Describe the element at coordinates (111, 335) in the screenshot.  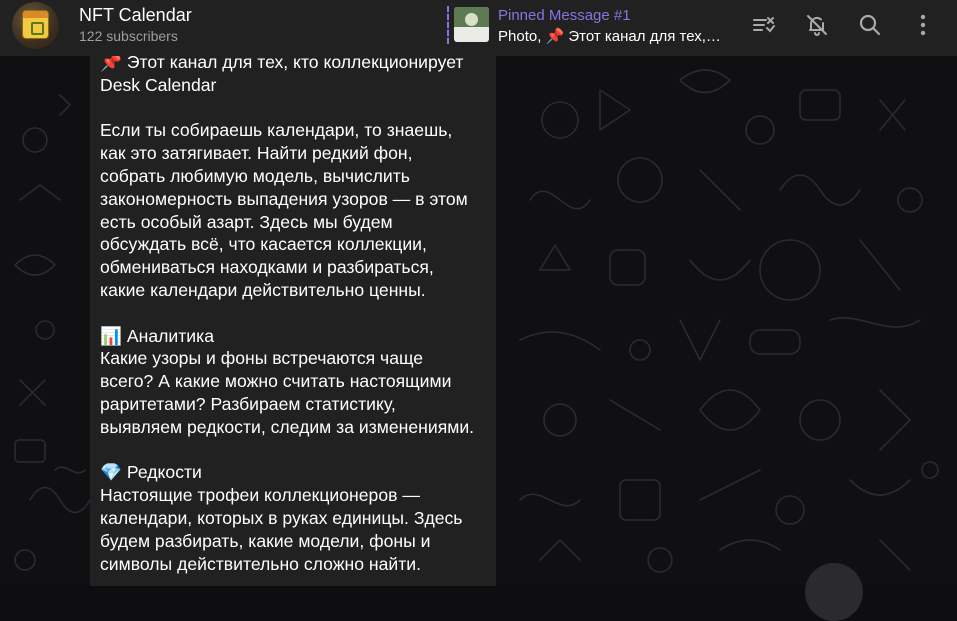
I see `chart-emoji-icon: 📊` at that location.